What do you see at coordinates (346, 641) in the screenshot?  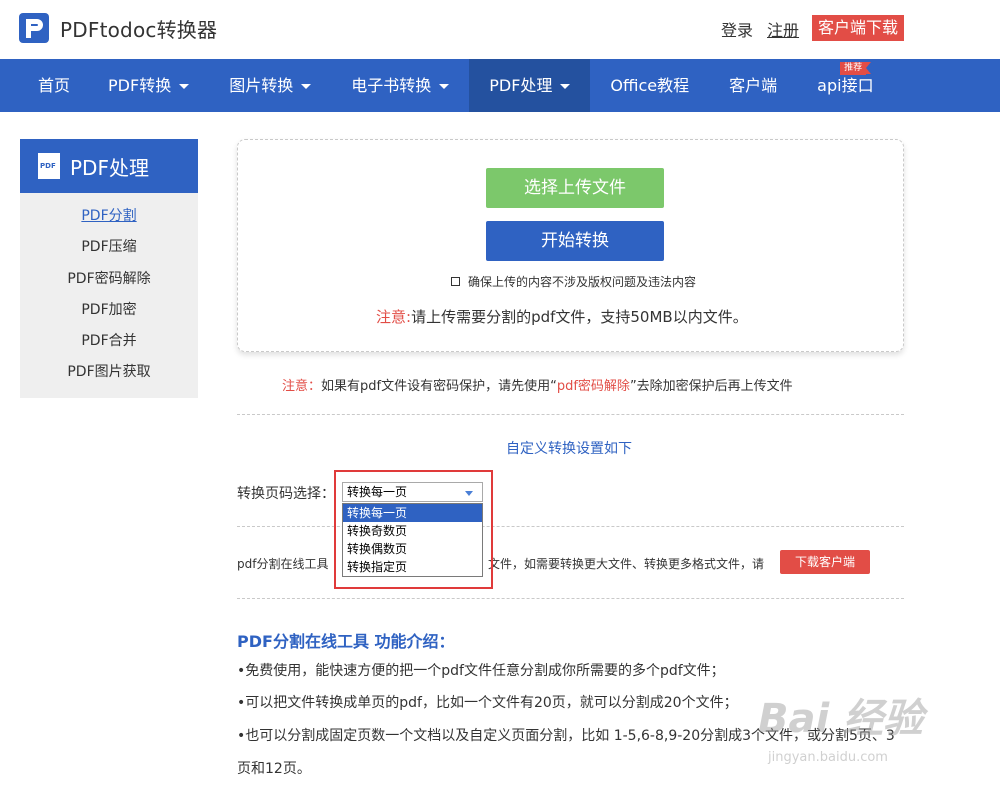 I see `intro-title: PDF分割在线工具 功能介绍：` at bounding box center [346, 641].